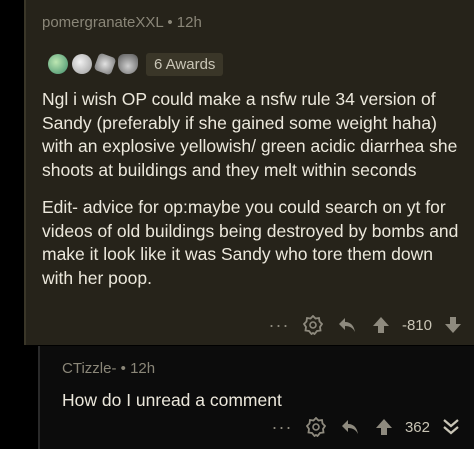 This screenshot has height=449, width=474. I want to click on awards-row: 6 Awards, so click(136, 64).